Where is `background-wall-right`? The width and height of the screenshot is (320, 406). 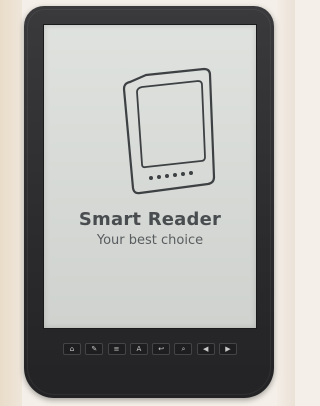
background-wall-right is located at coordinates (286, 203).